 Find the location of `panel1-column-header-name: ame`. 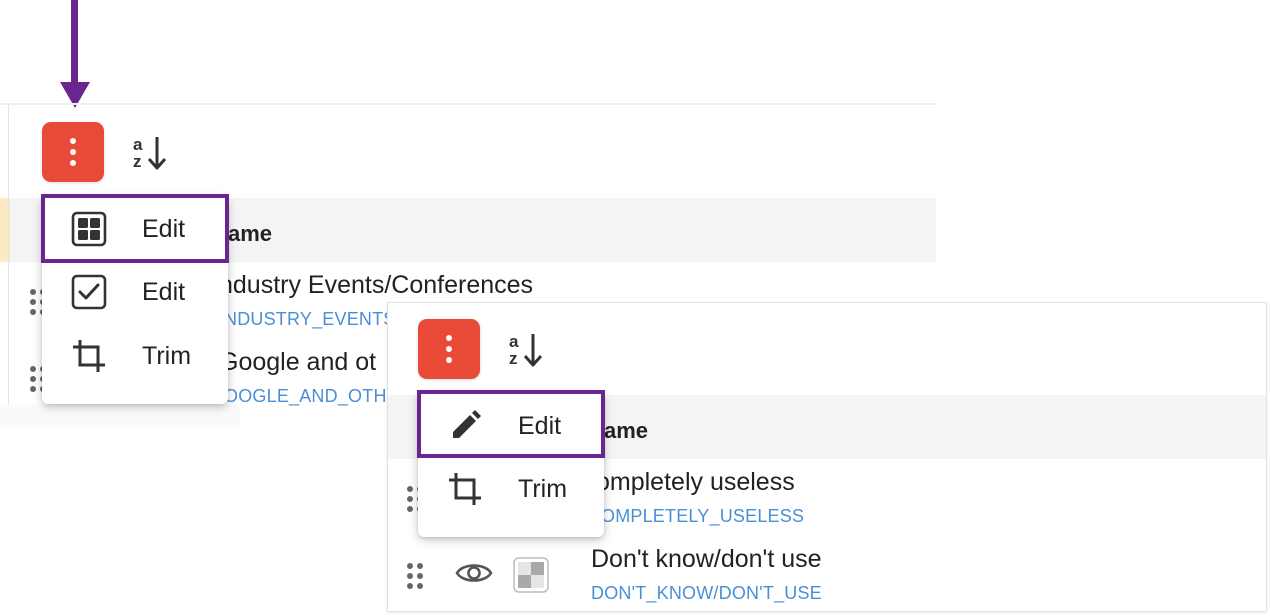

panel1-column-header-name: ame is located at coordinates (250, 234).